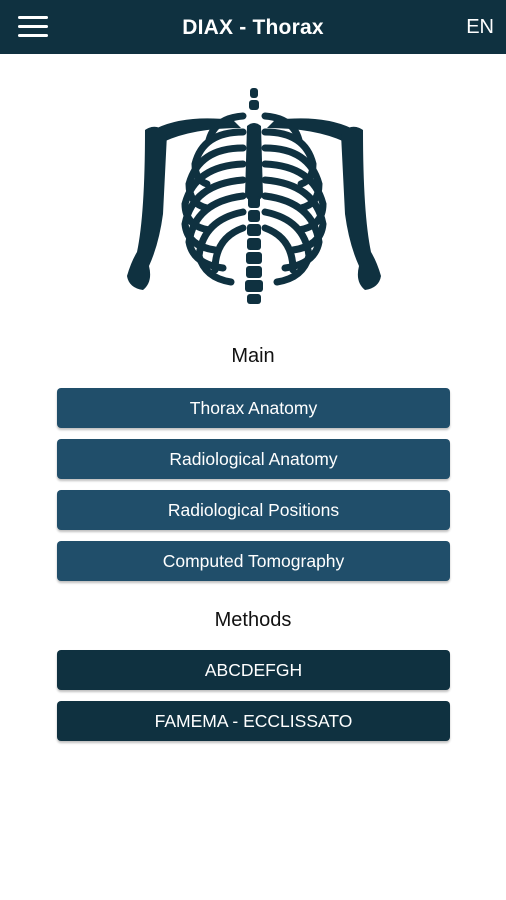  I want to click on app-title: DIAX - Thorax, so click(253, 27).